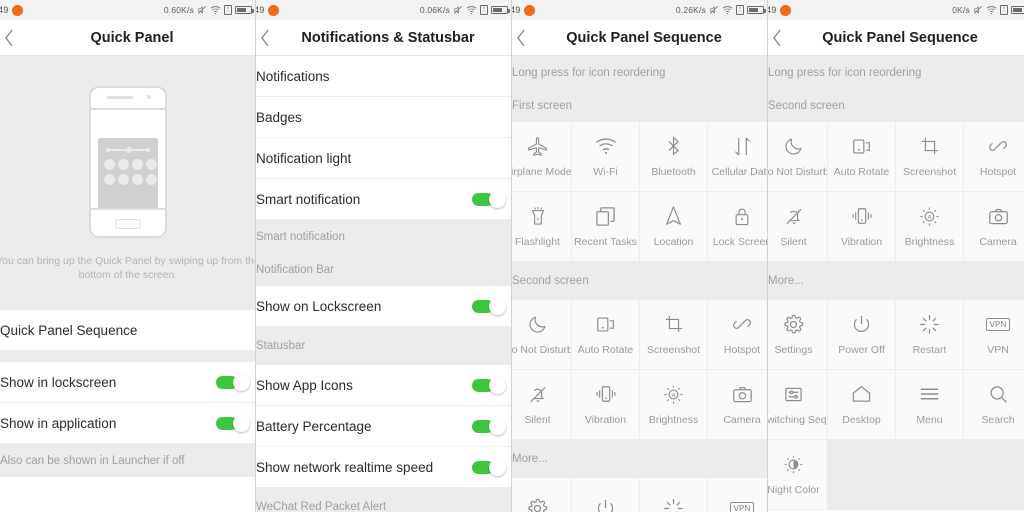  What do you see at coordinates (281, 346) in the screenshot?
I see `section-label: Statusbar` at bounding box center [281, 346].